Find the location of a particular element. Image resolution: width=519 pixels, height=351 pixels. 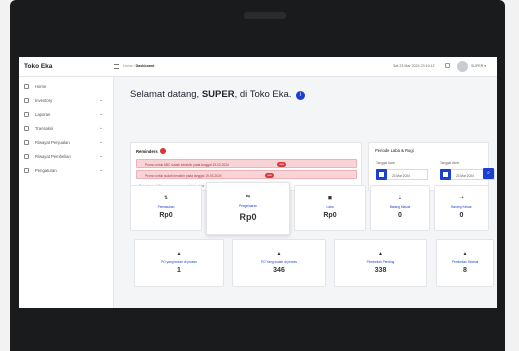

laptop-base is located at coordinates (257, 329).